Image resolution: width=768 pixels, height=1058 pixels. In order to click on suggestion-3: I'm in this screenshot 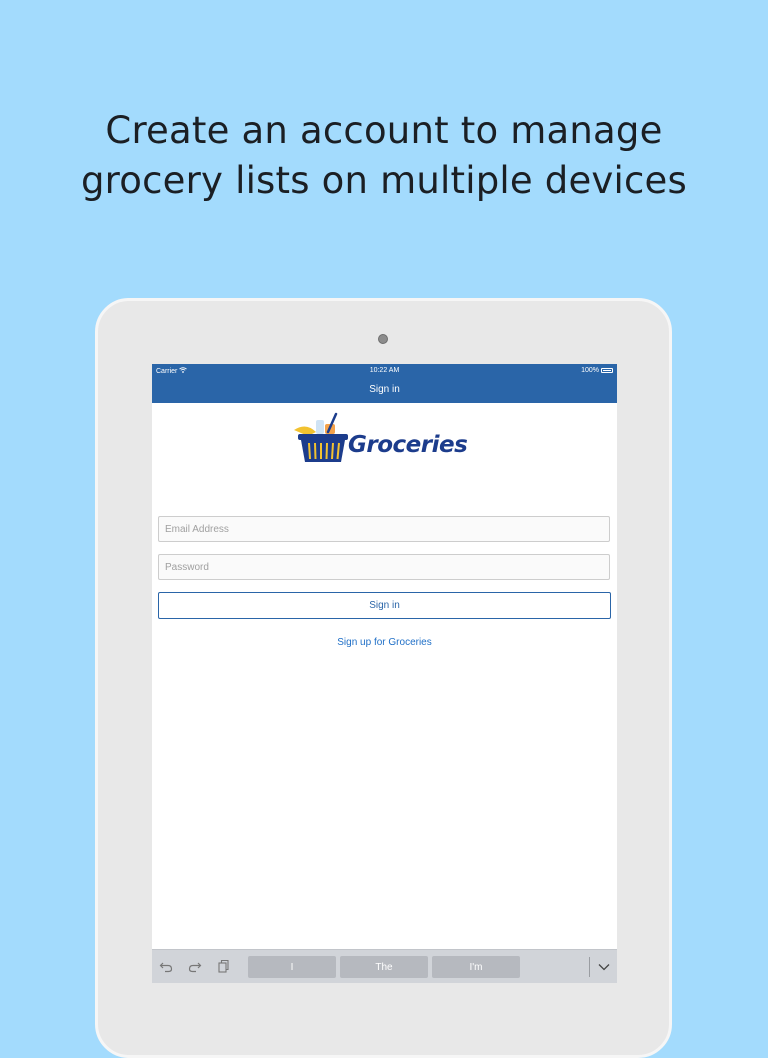, I will do `click(476, 967)`.